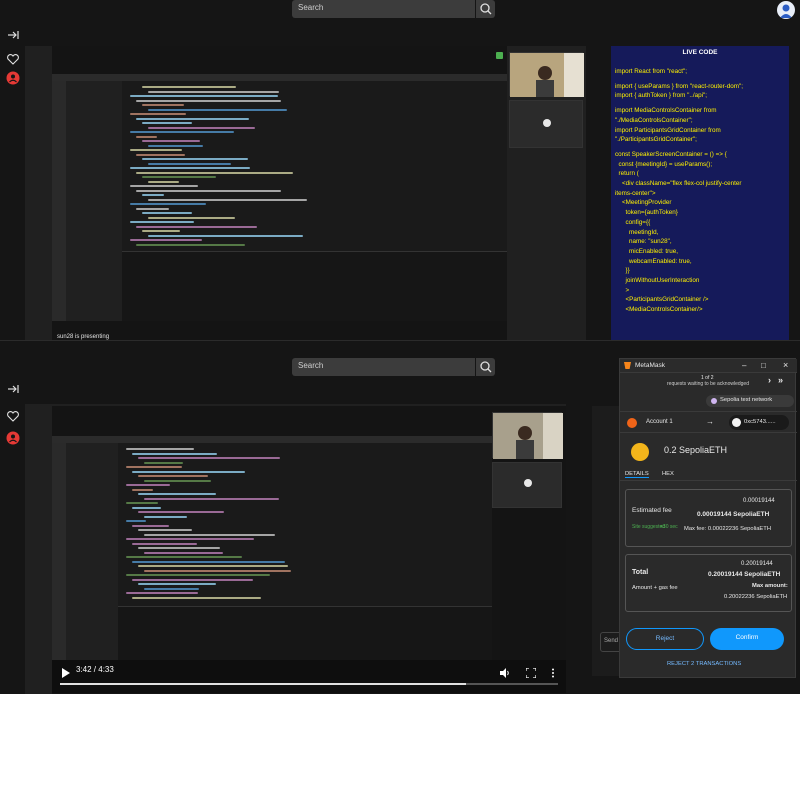 The image size is (800, 800). What do you see at coordinates (750, 401) in the screenshot?
I see `network-pill: Sepolia test network` at bounding box center [750, 401].